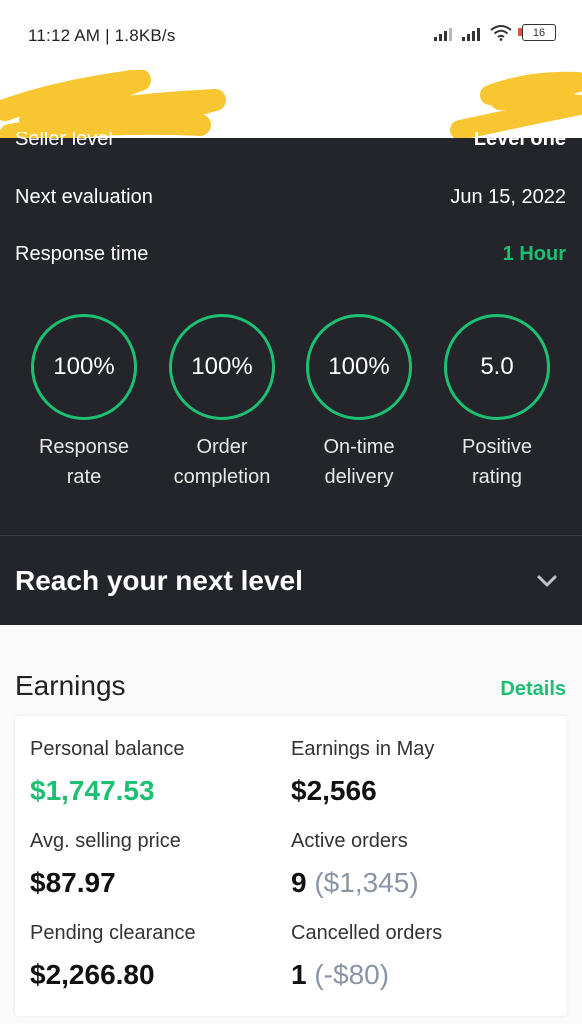 This screenshot has height=1024, width=582. What do you see at coordinates (92, 790) in the screenshot?
I see `personal-balance-value: $1,747.53` at bounding box center [92, 790].